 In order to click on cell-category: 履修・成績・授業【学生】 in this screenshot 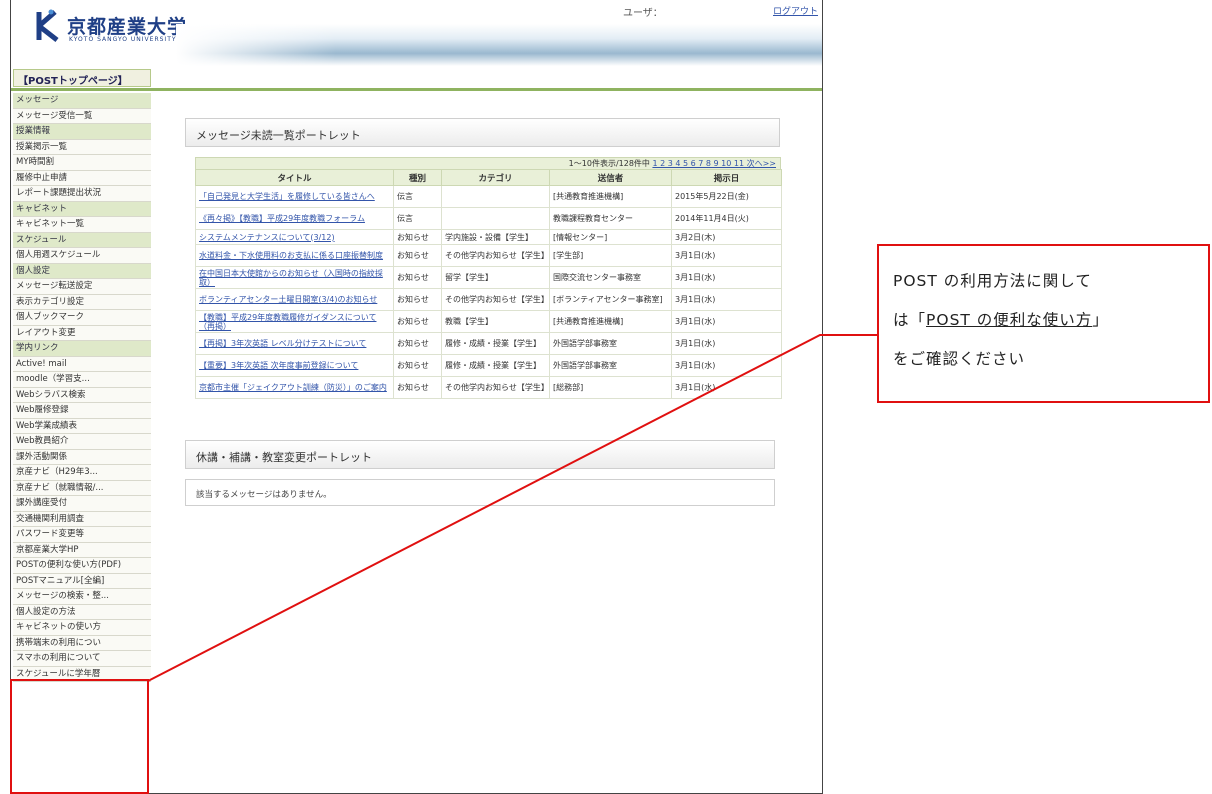, I will do `click(495, 343)`.